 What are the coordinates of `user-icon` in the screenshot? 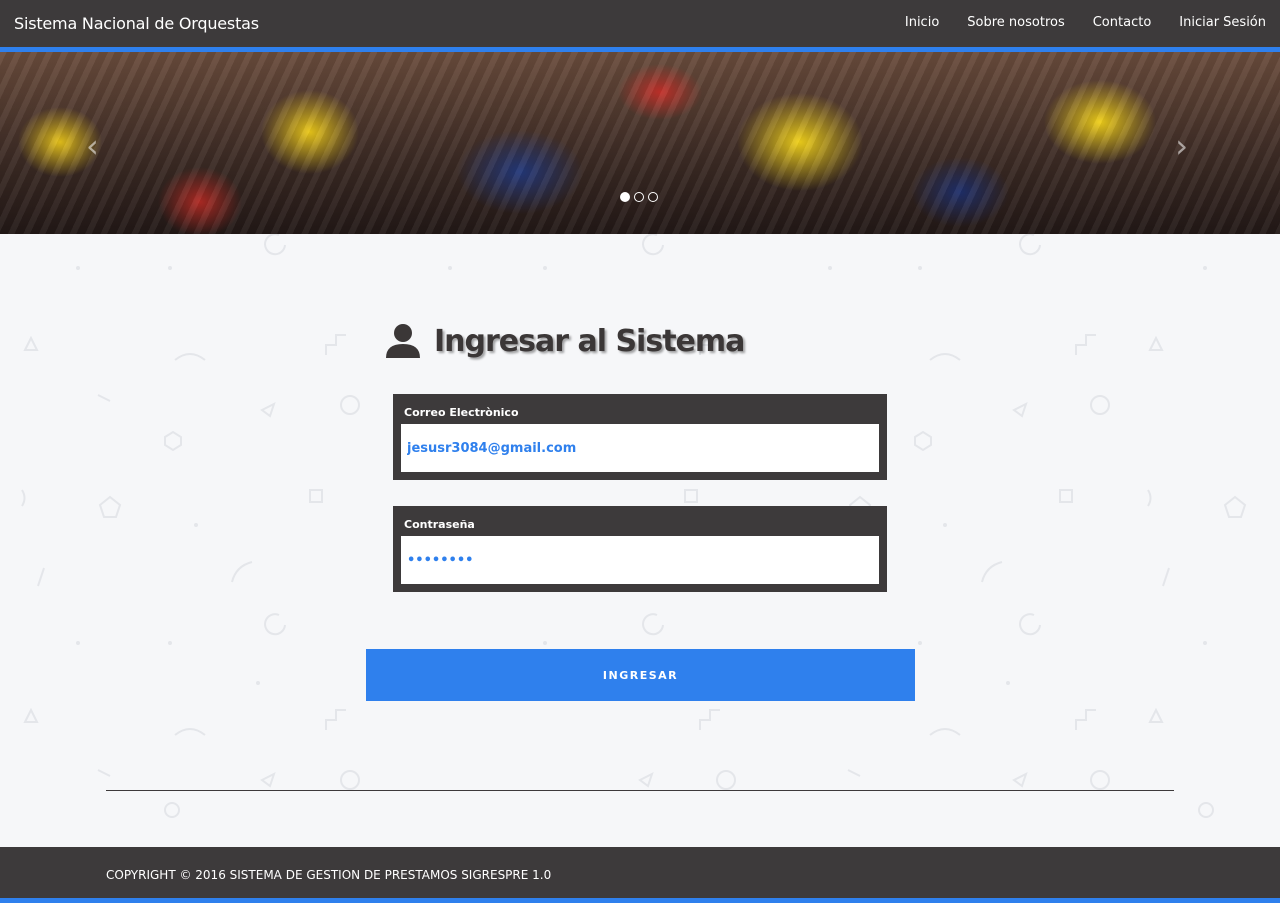 It's located at (403, 341).